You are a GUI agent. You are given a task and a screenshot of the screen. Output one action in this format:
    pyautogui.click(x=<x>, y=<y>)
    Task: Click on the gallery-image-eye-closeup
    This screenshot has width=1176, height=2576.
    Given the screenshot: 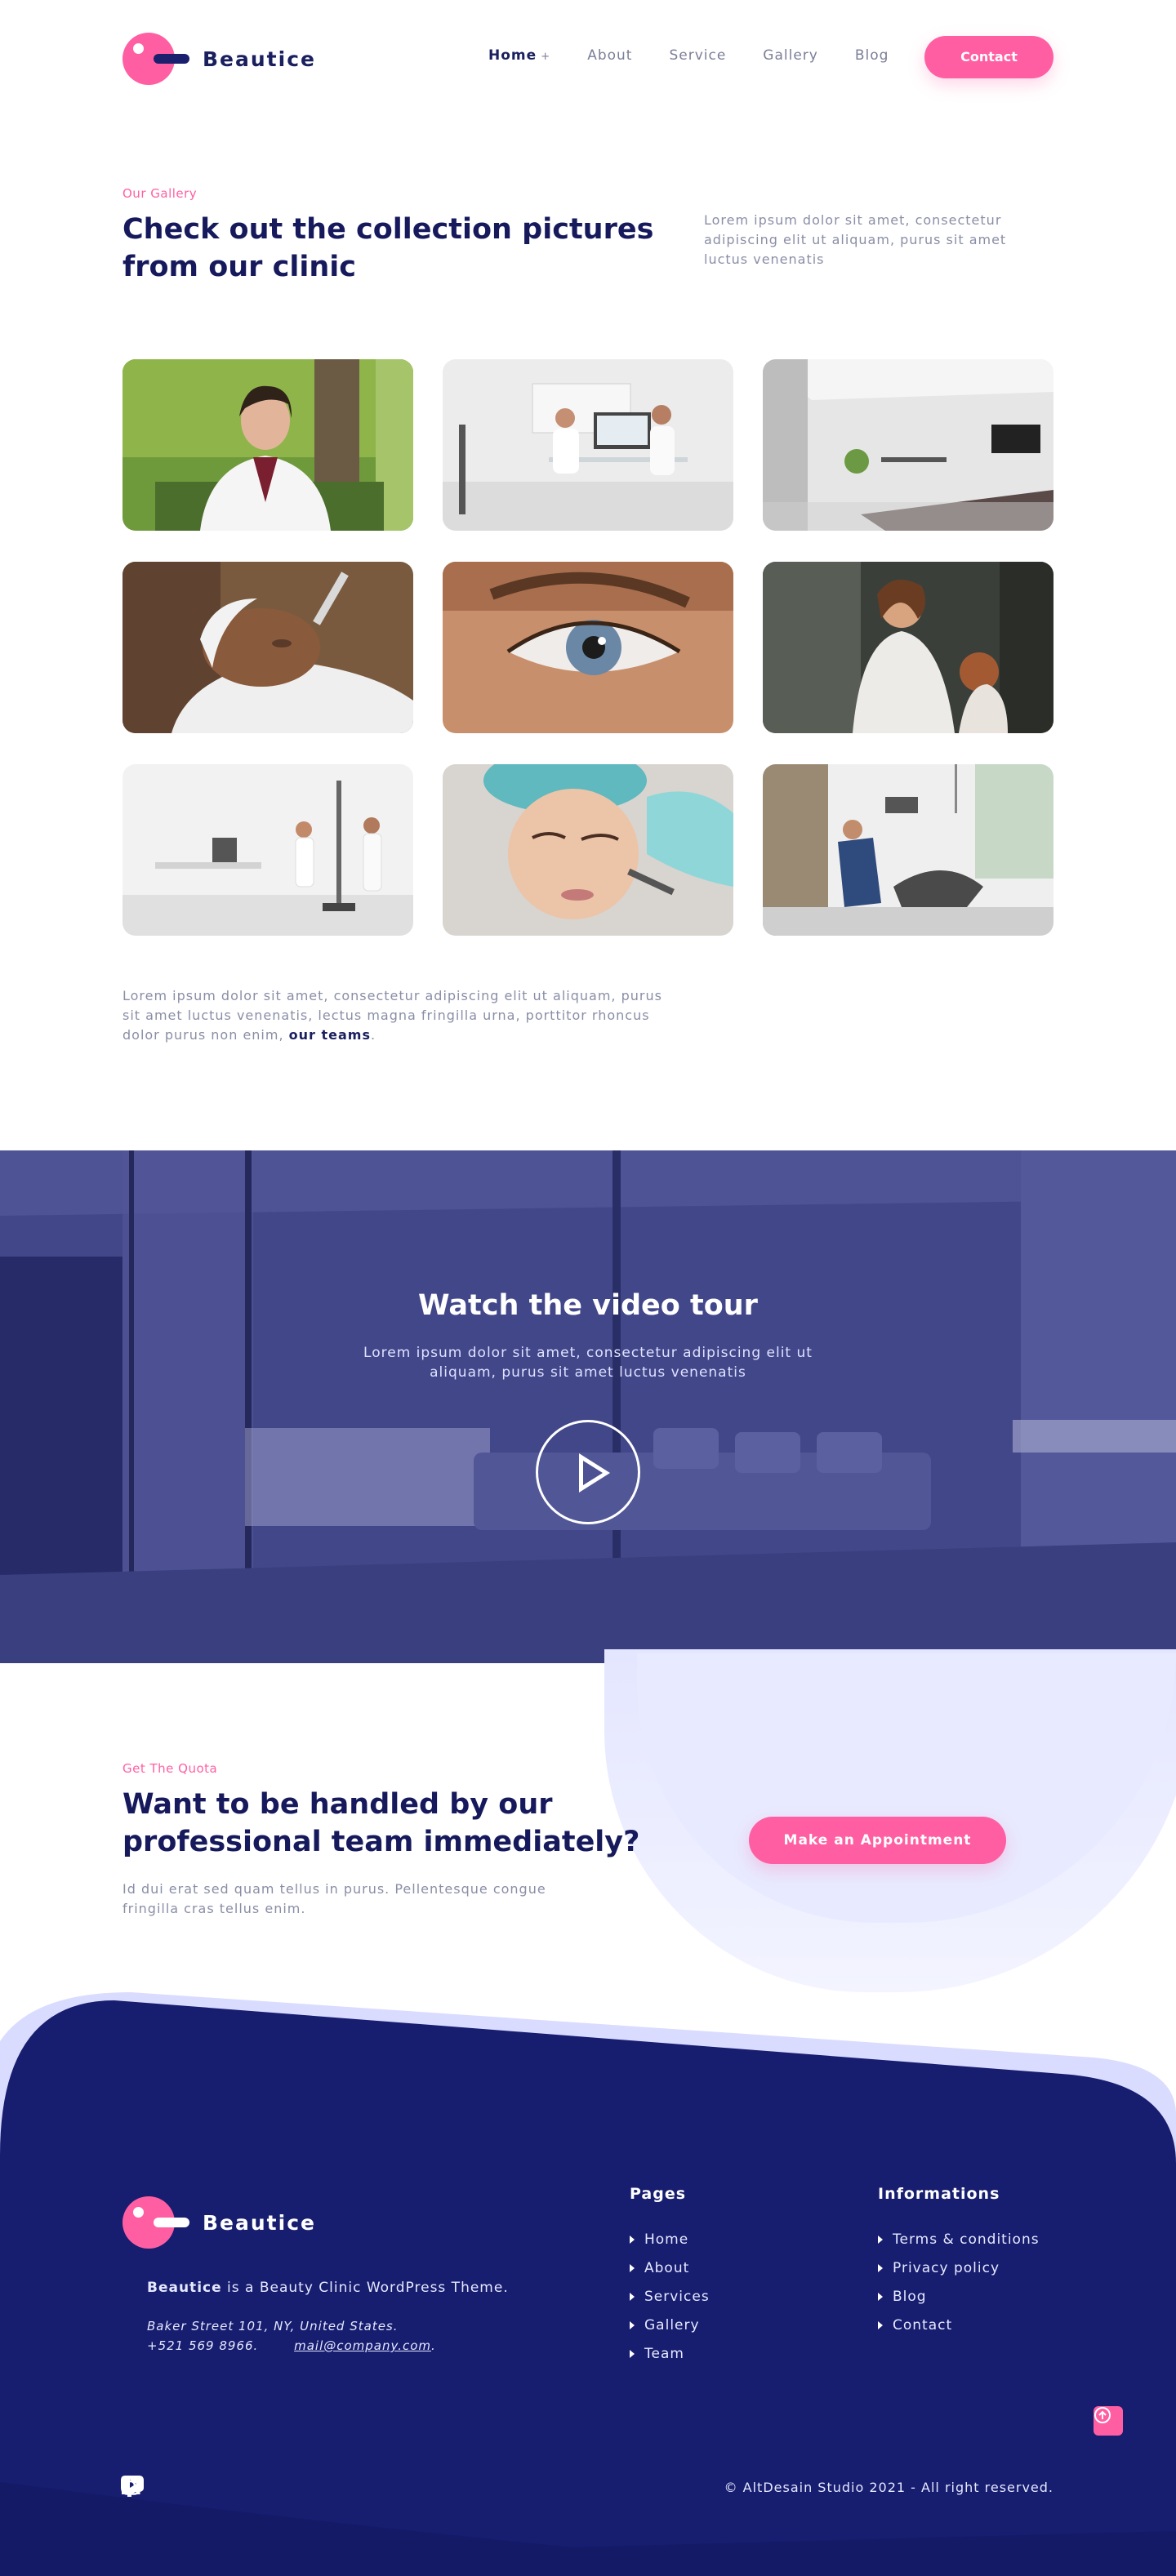 What is the action you would take?
    pyautogui.click(x=588, y=647)
    